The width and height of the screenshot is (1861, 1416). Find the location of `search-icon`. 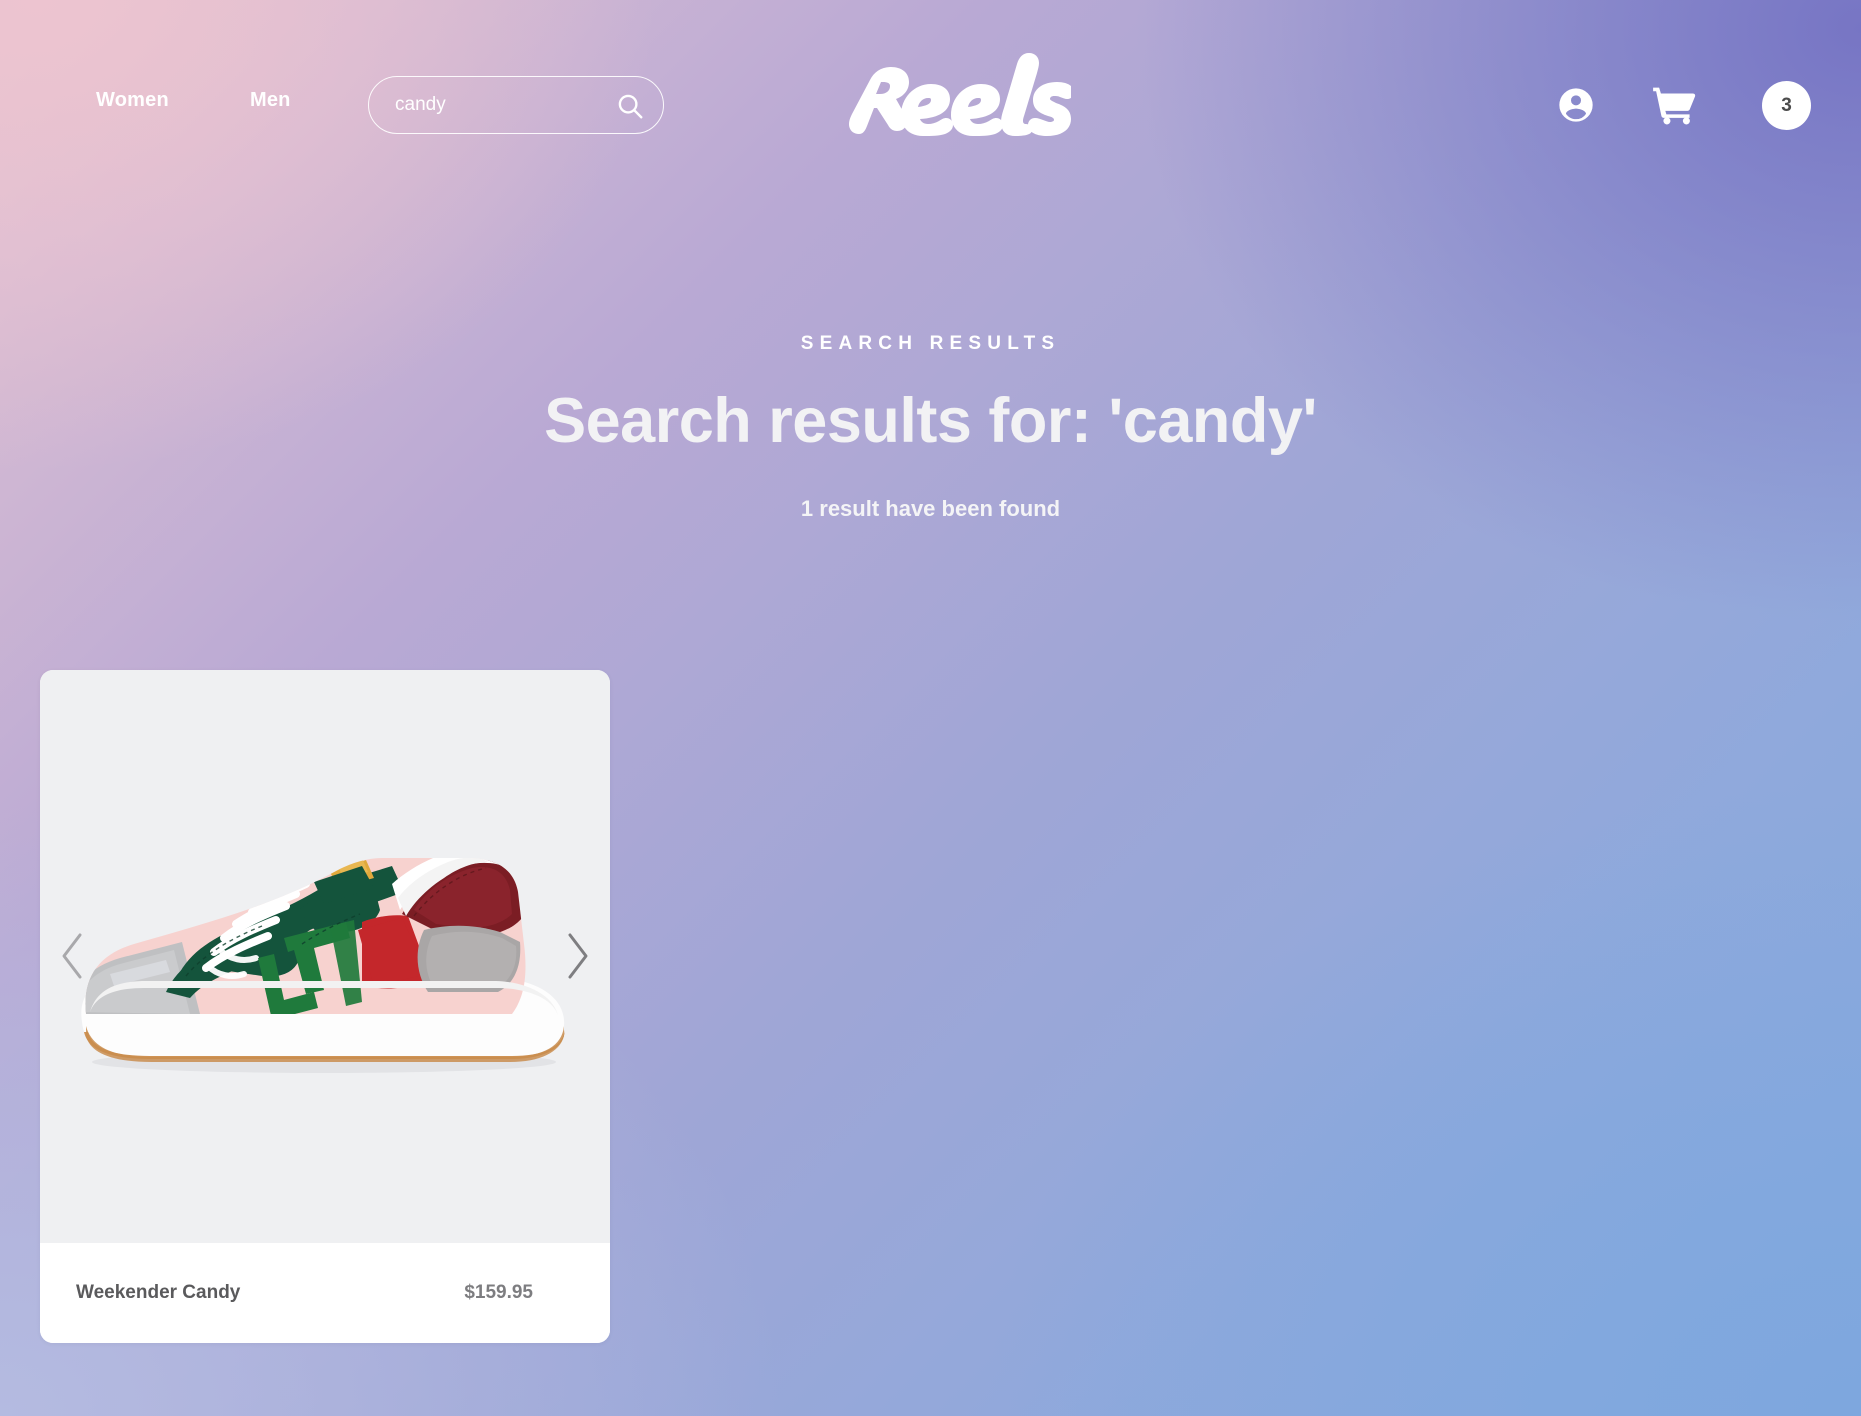

search-icon is located at coordinates (630, 106).